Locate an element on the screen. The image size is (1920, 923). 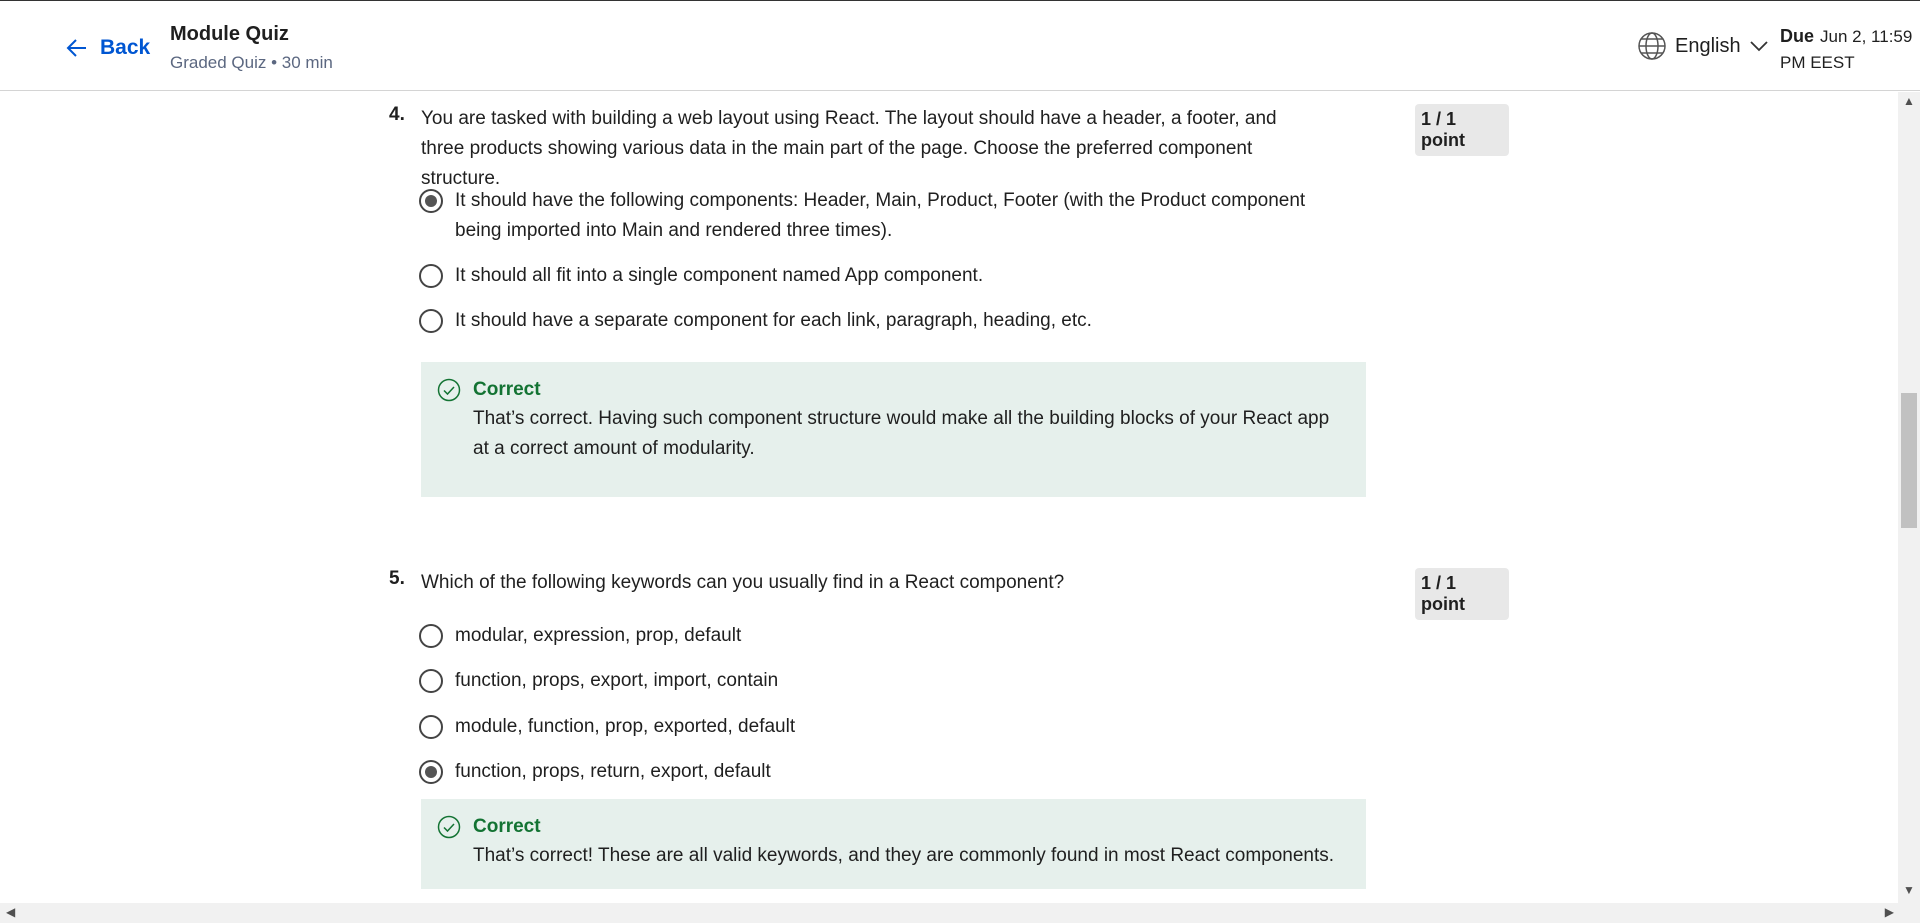
page-title: Module Quiz is located at coordinates (229, 34).